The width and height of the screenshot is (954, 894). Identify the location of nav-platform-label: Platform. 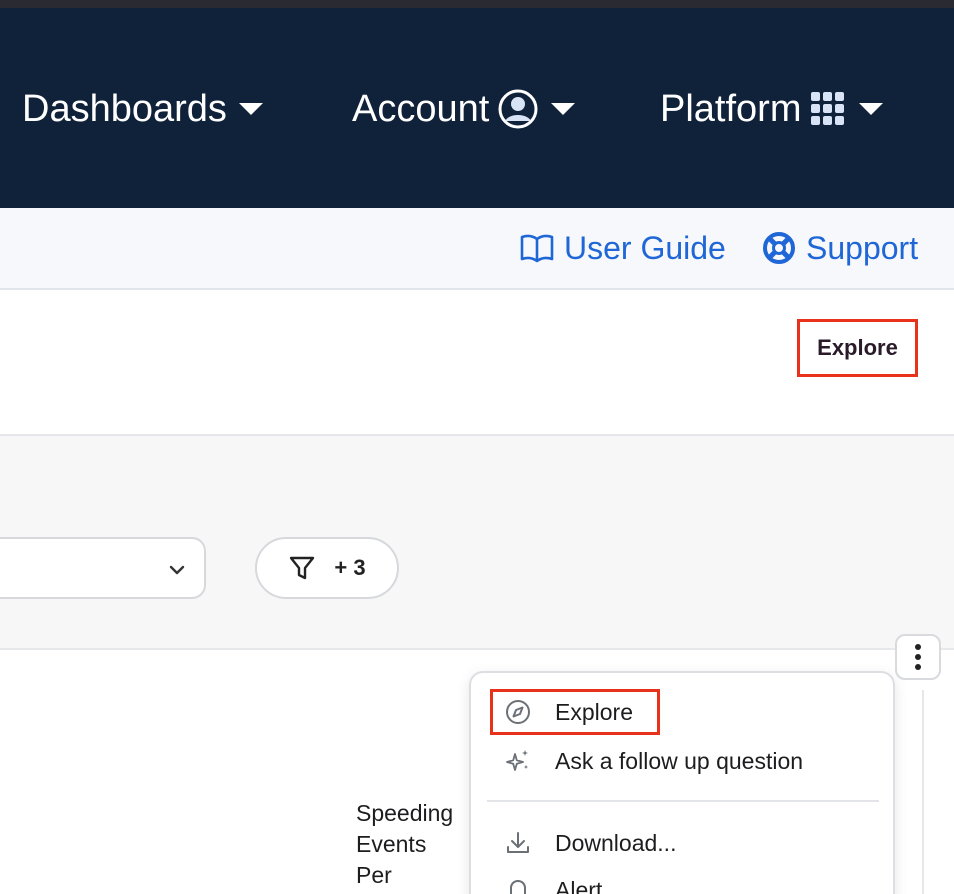
(731, 109).